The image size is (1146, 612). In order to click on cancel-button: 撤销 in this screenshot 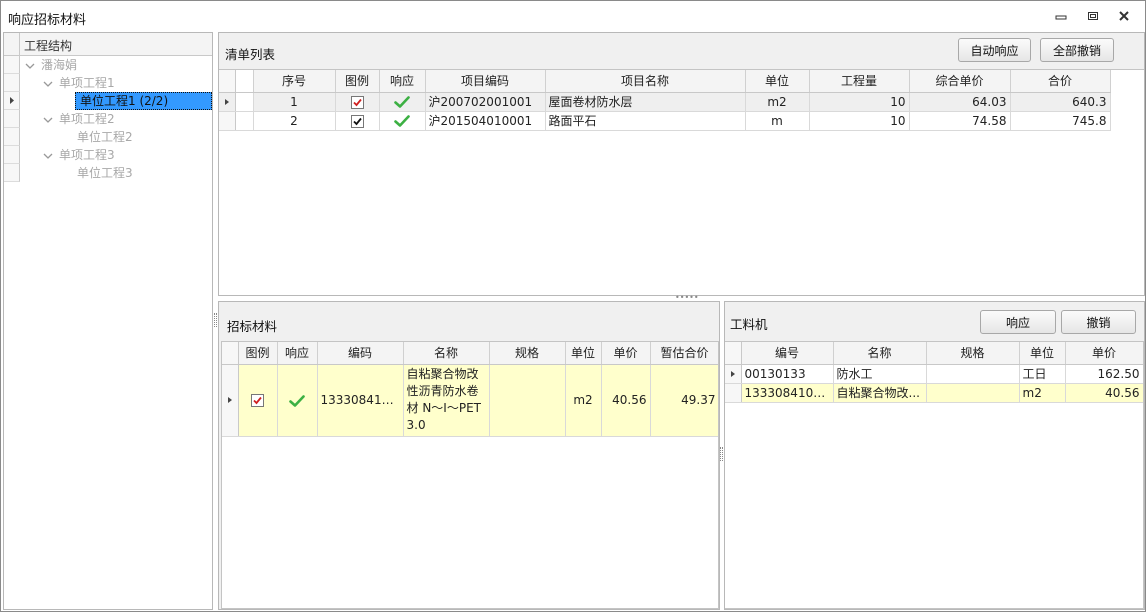, I will do `click(1098, 322)`.